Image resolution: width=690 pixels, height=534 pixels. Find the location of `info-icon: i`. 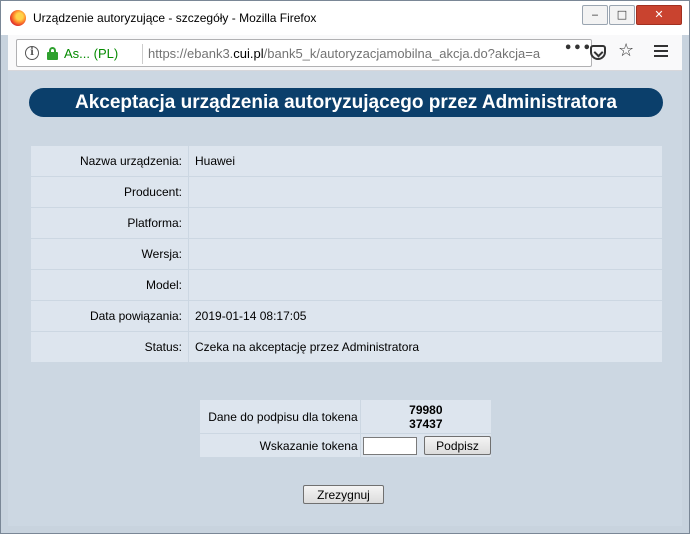

info-icon: i is located at coordinates (32, 53).